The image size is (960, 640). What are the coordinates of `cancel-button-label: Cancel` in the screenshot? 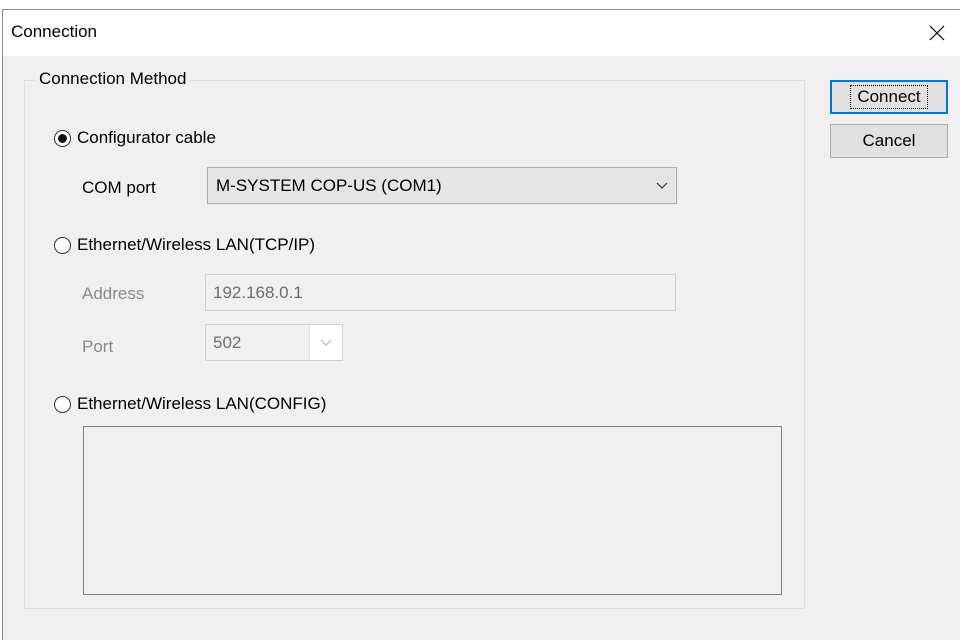 It's located at (889, 140).